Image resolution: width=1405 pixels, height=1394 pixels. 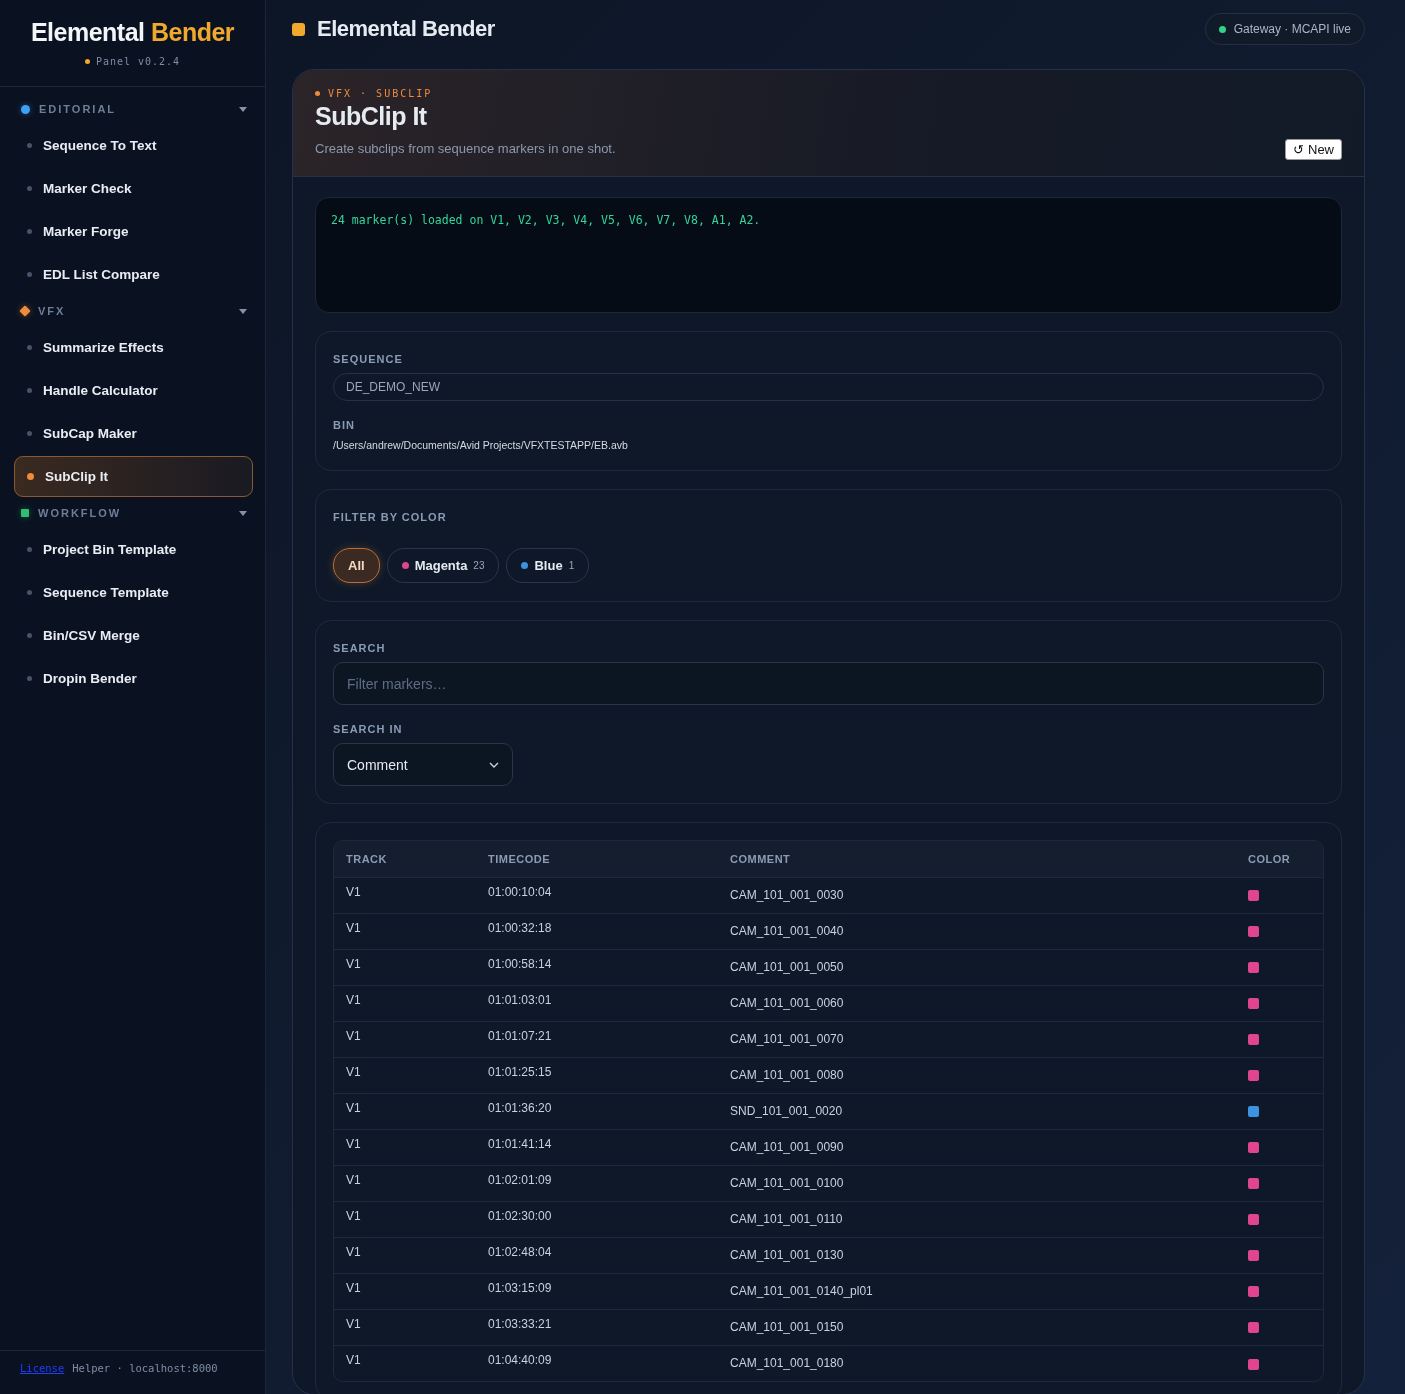 What do you see at coordinates (133, 476) in the screenshot?
I see `sidebar-item: SubClip It` at bounding box center [133, 476].